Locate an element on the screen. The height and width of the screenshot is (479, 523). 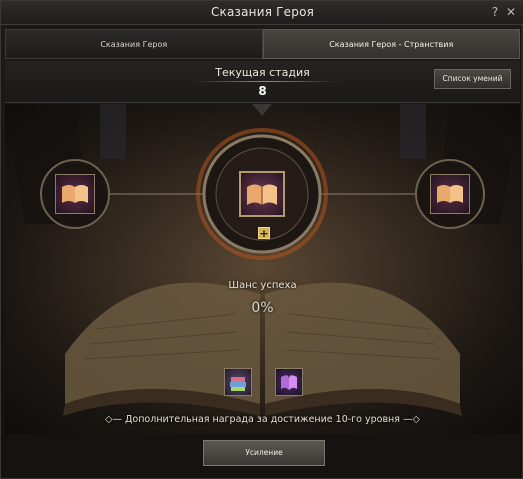
center-item-slot is located at coordinates (262, 194).